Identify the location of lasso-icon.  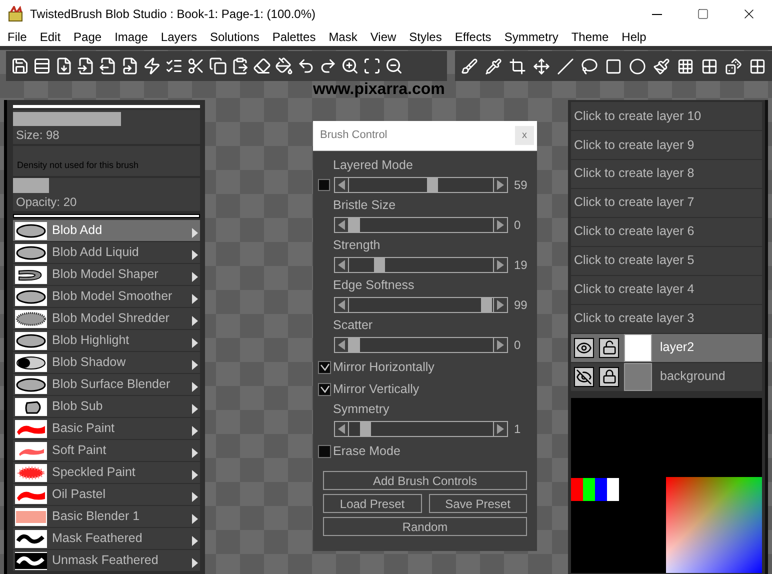
(589, 66).